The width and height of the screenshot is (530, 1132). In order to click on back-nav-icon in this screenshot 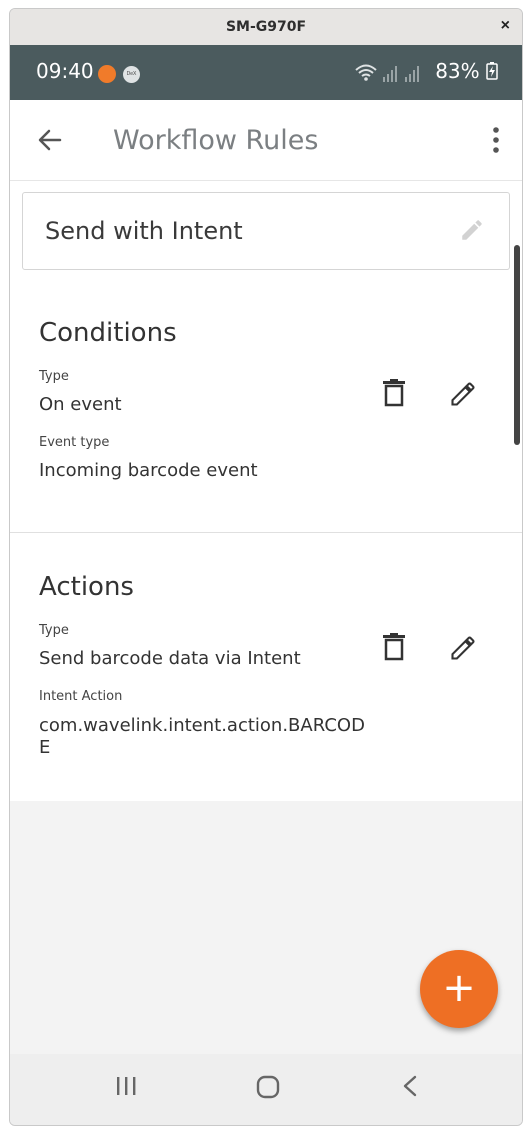, I will do `click(410, 1086)`.